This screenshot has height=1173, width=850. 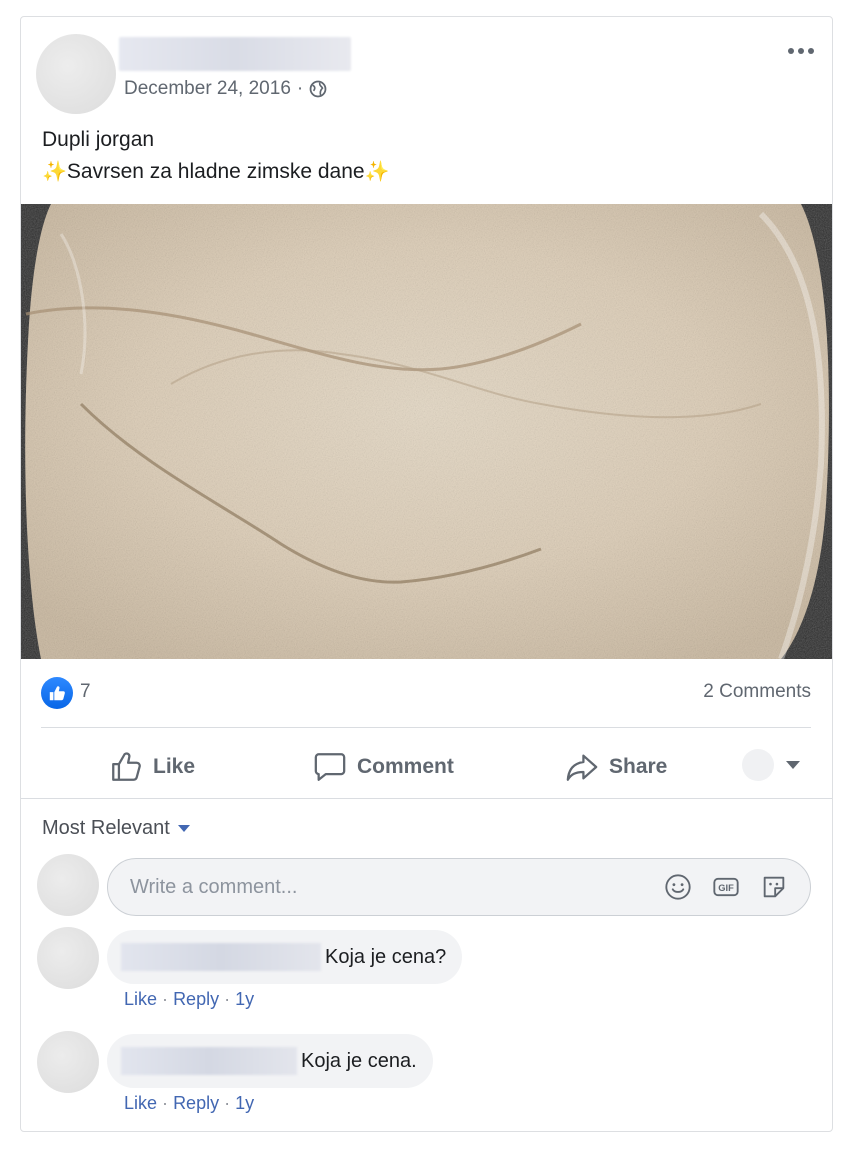 I want to click on post-meta: December 24, 2016 ·, so click(x=225, y=89).